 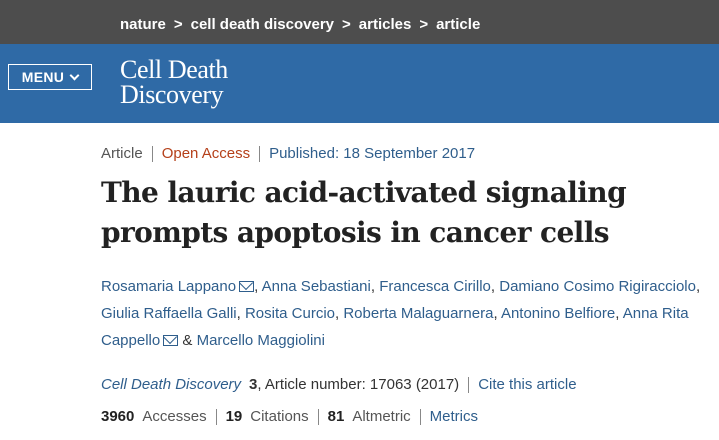 What do you see at coordinates (290, 313) in the screenshot?
I see `author-link: Rosita Curcio` at bounding box center [290, 313].